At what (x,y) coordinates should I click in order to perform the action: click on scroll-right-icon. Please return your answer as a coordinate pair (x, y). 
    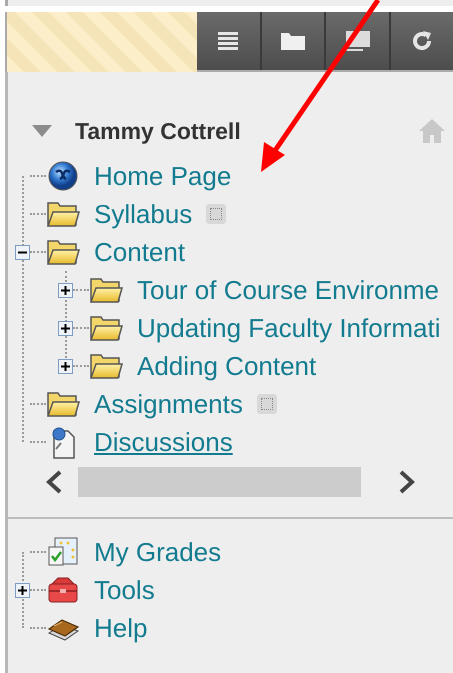
    Looking at the image, I should click on (407, 482).